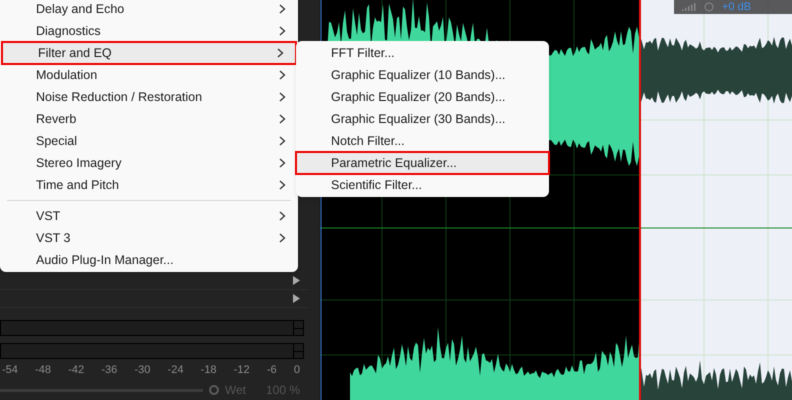 The height and width of the screenshot is (400, 792). Describe the element at coordinates (149, 185) in the screenshot. I see `menu-item: Time and Pitch` at that location.